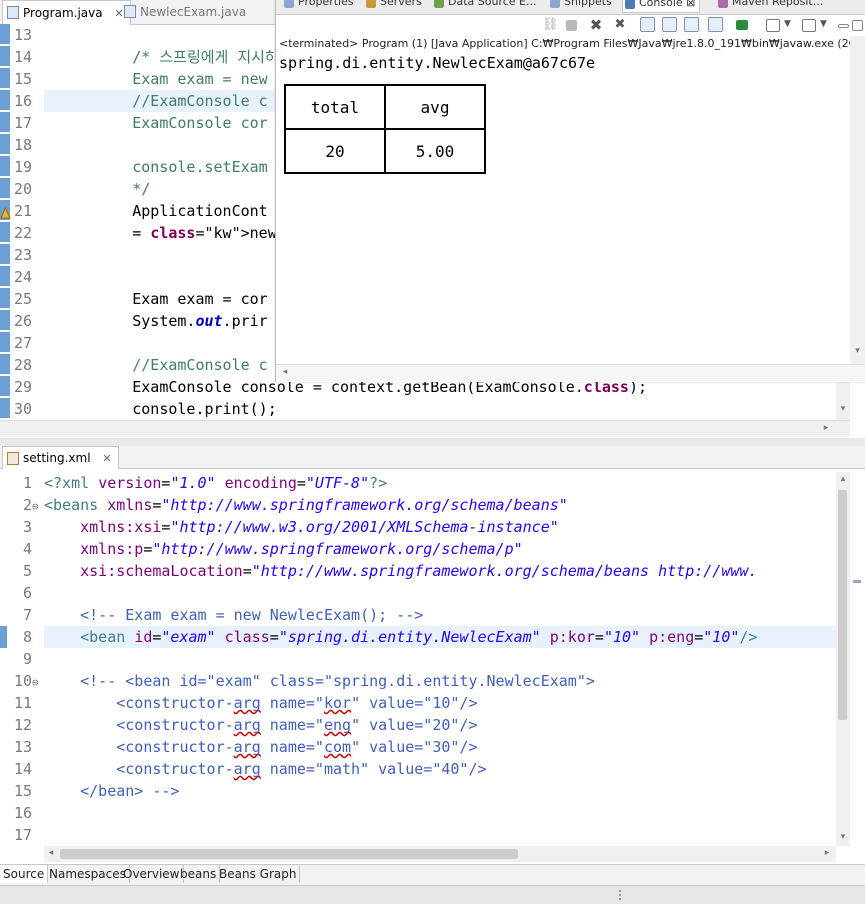 The width and height of the screenshot is (865, 904). I want to click on ruler-marker, so click(857, 581).